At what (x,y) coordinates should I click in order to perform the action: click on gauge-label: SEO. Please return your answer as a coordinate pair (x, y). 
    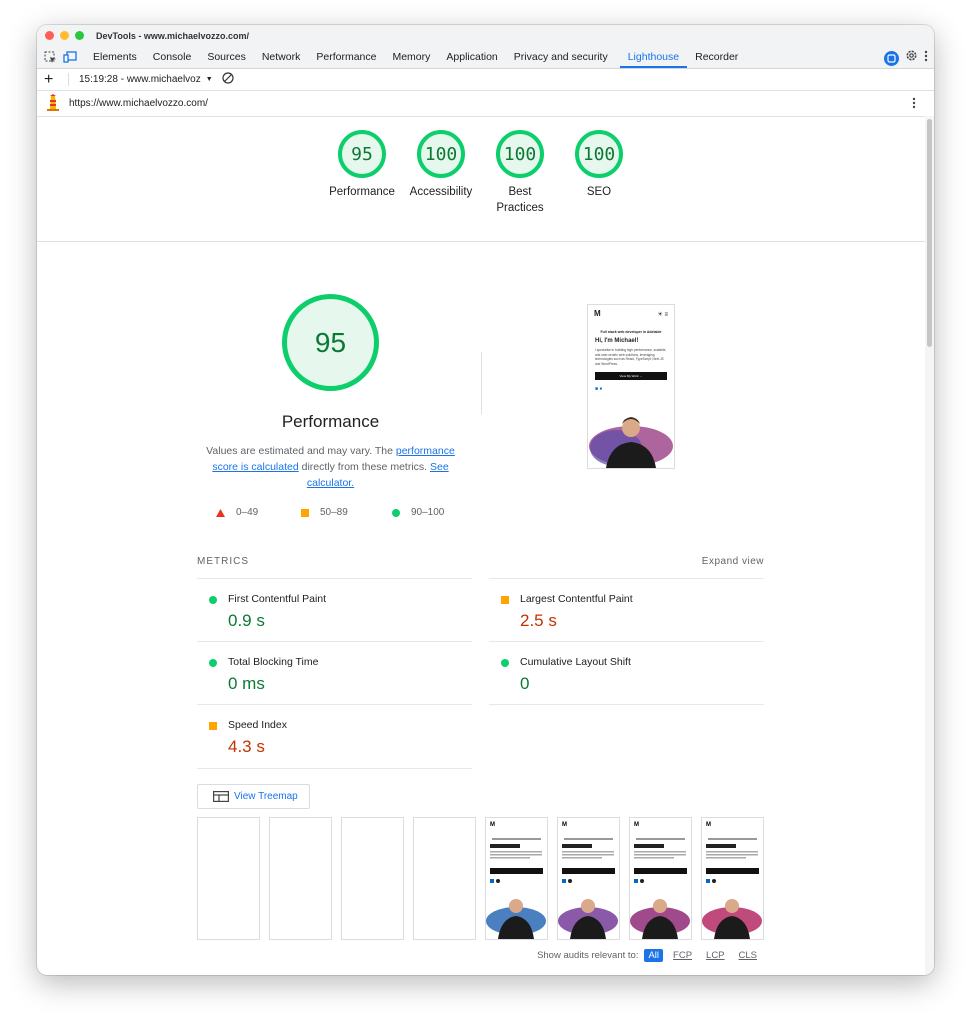
    Looking at the image, I should click on (599, 192).